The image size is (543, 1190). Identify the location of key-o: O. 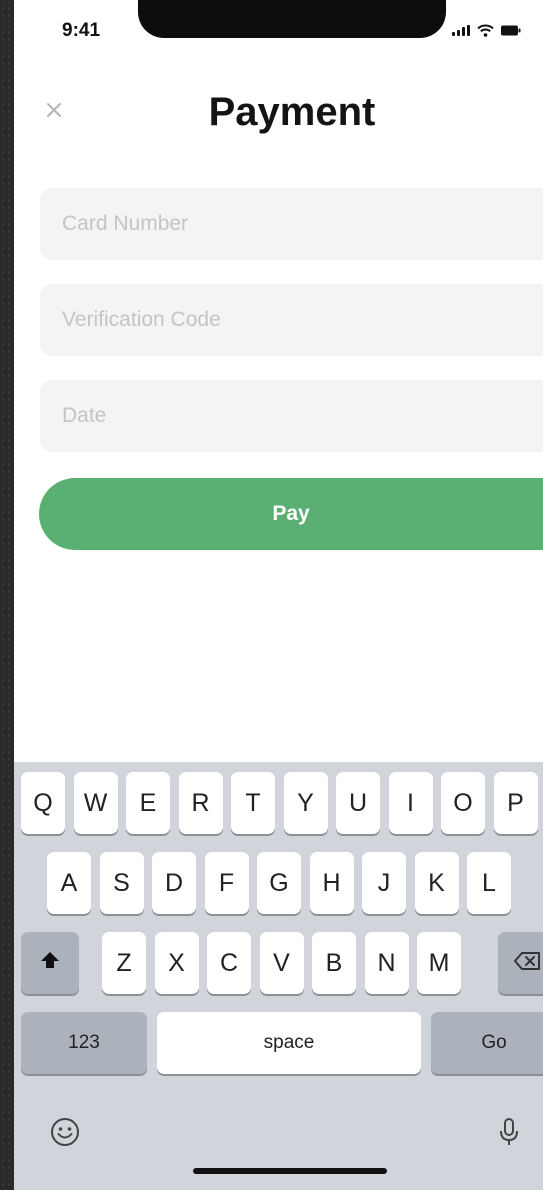
(463, 803).